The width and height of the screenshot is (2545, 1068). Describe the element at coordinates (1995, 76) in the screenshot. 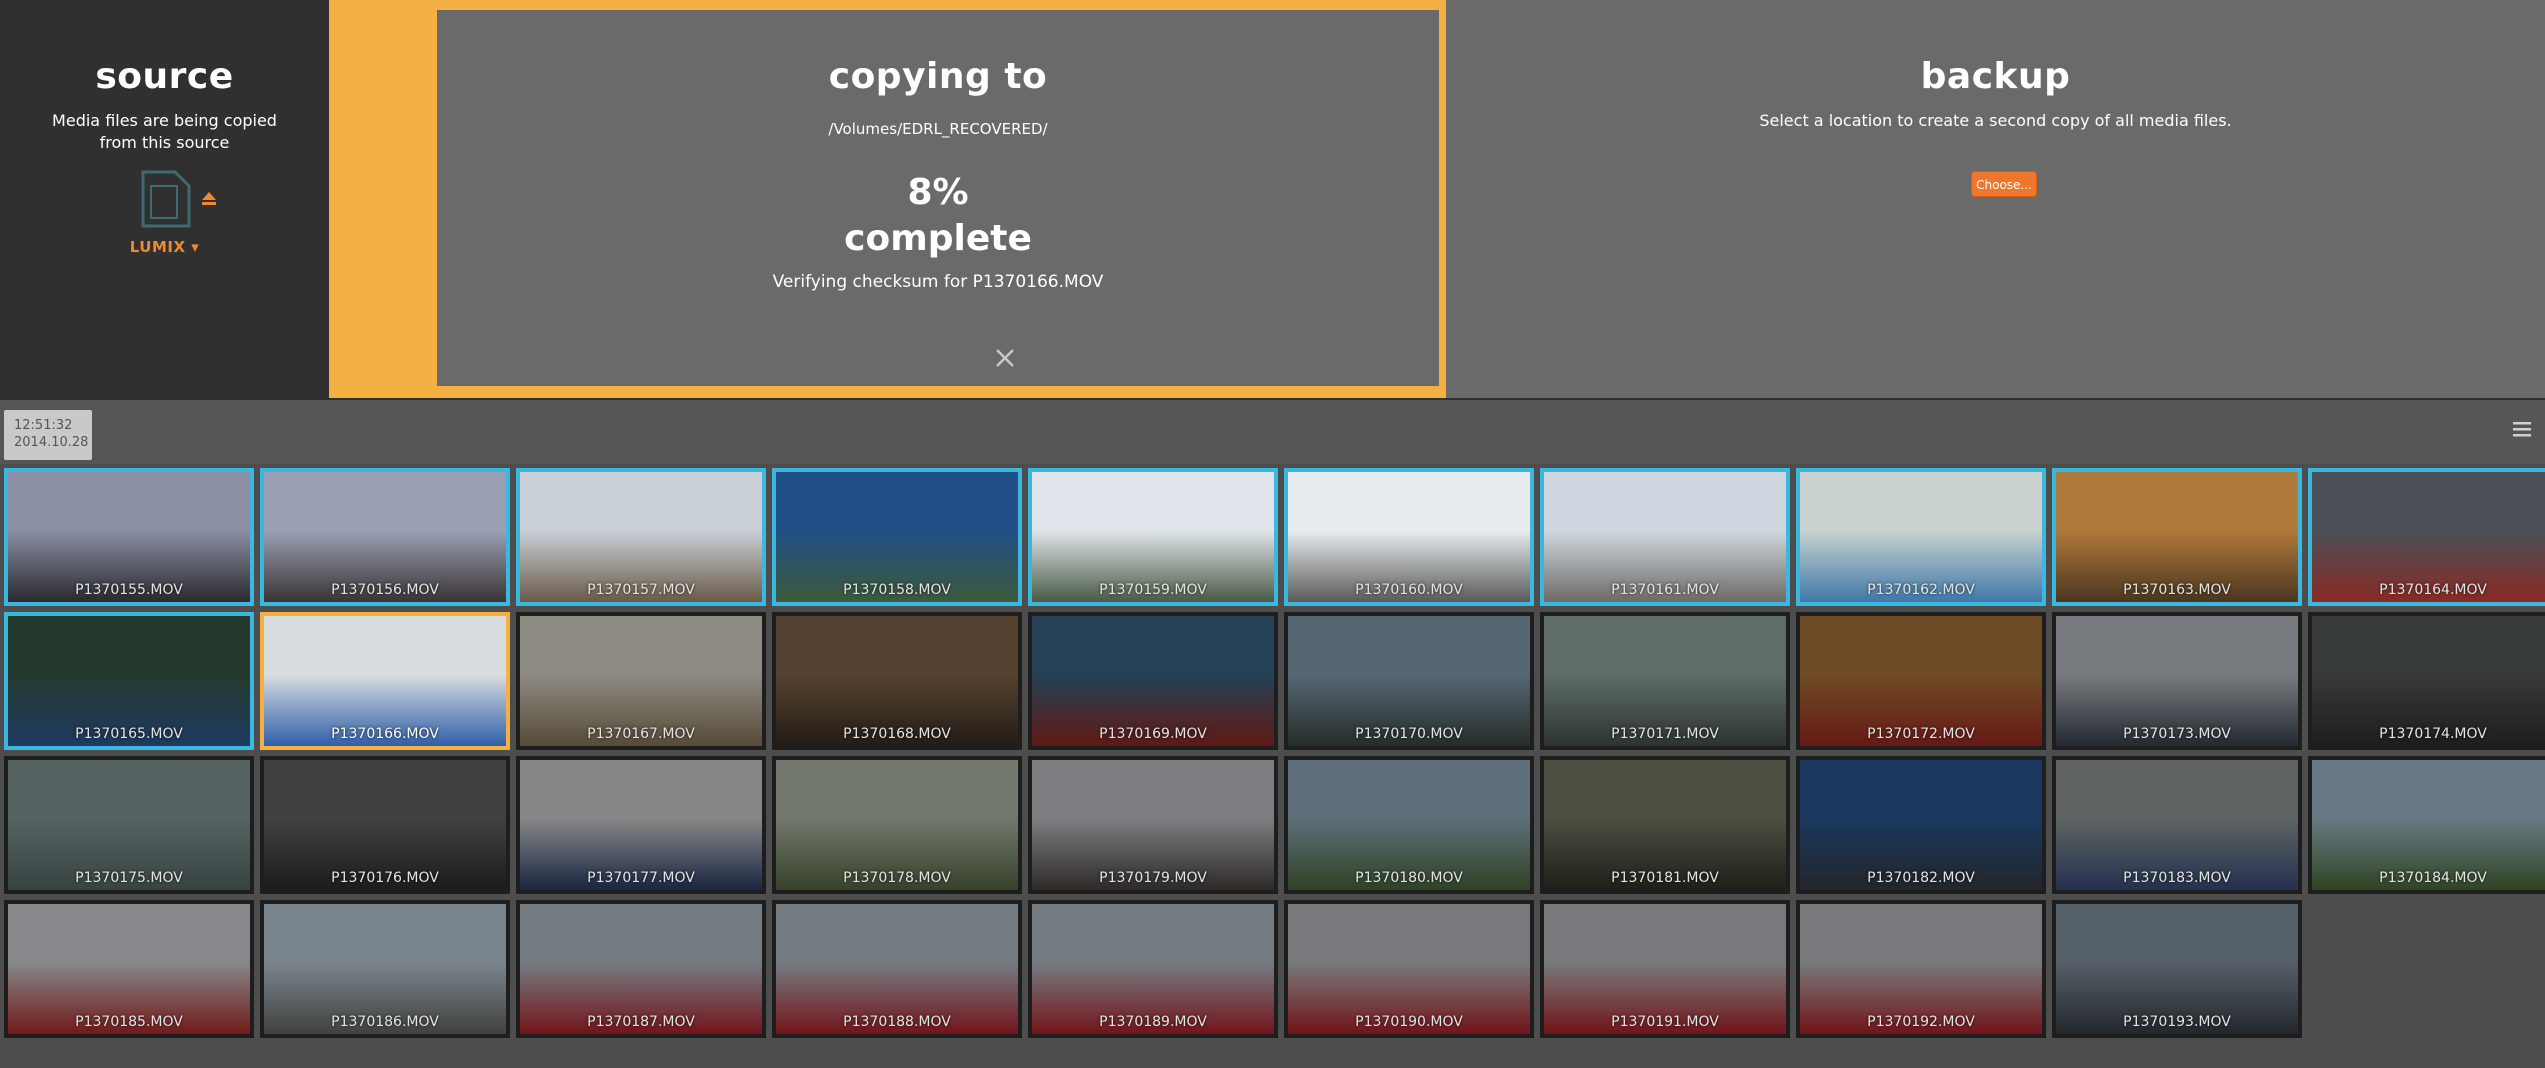

I see `backup-title: backup` at that location.